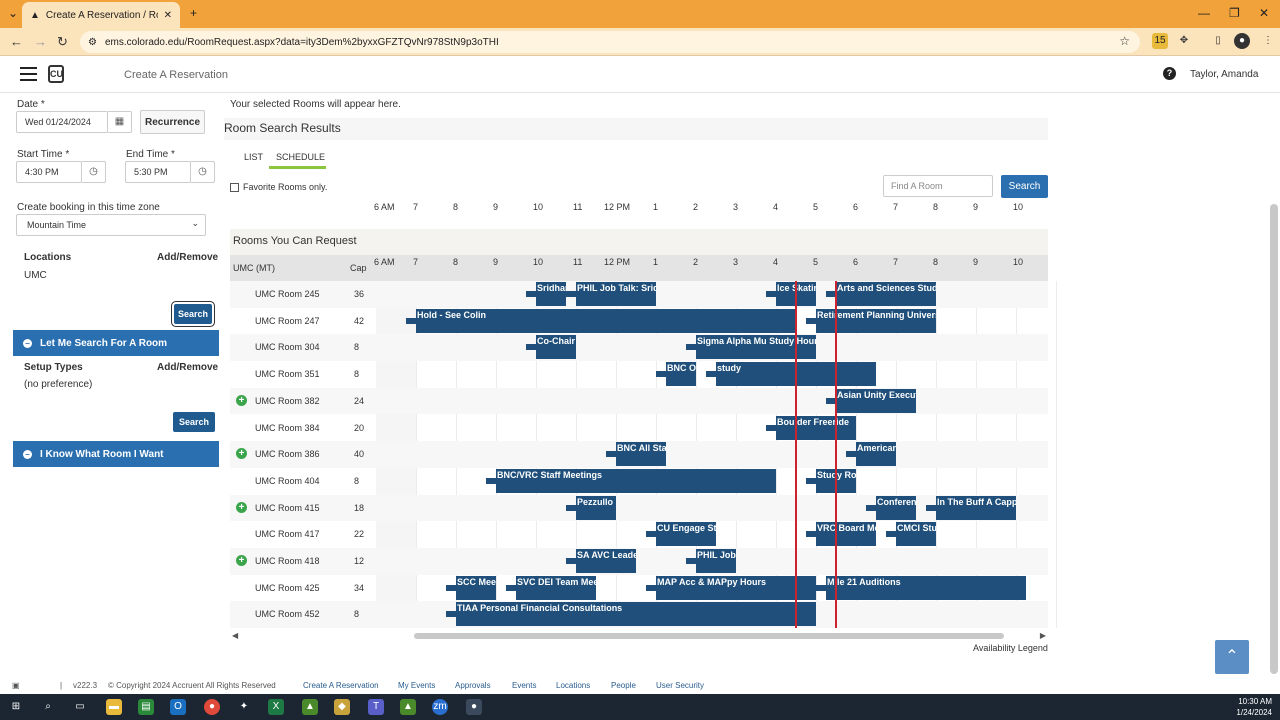 The image size is (1280, 720). I want to click on room-name: UMC Room 351, so click(287, 374).